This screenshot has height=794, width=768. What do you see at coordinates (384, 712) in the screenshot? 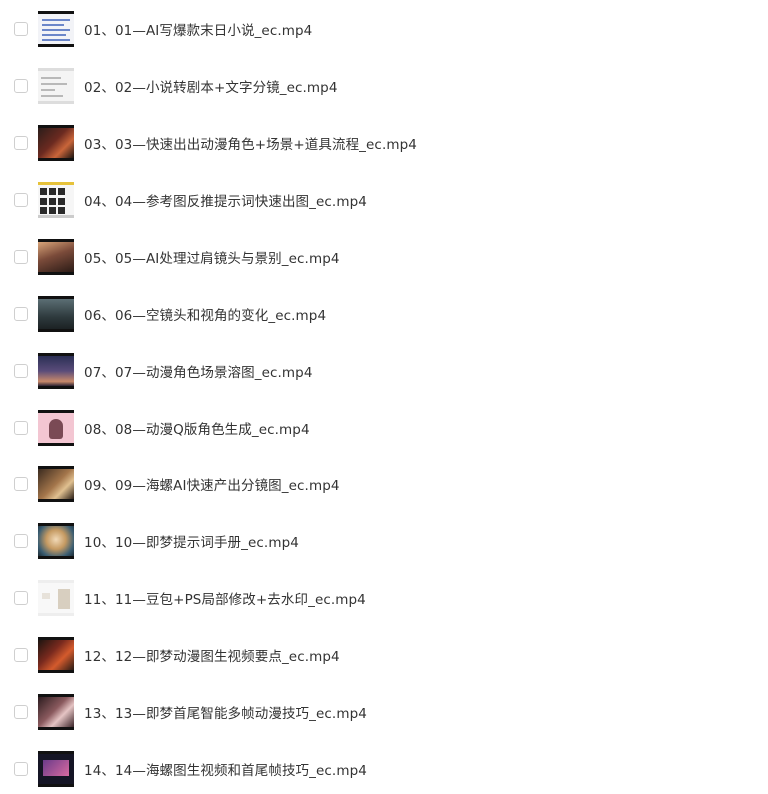
I see `list-item: 13、13—即梦首尾智能多帧动漫技巧_ec.mp4` at bounding box center [384, 712].